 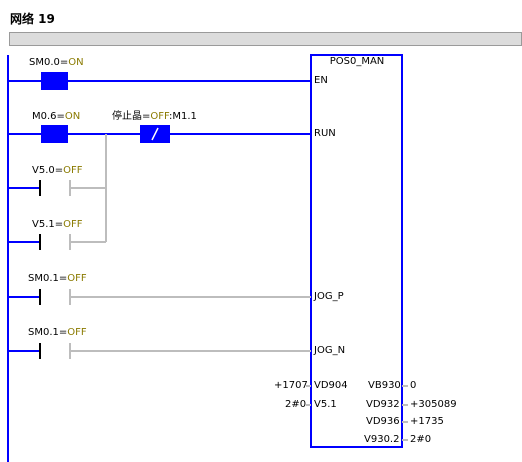 What do you see at coordinates (57, 170) in the screenshot?
I see `contact-label-v5-0: V5.0=OFF` at bounding box center [57, 170].